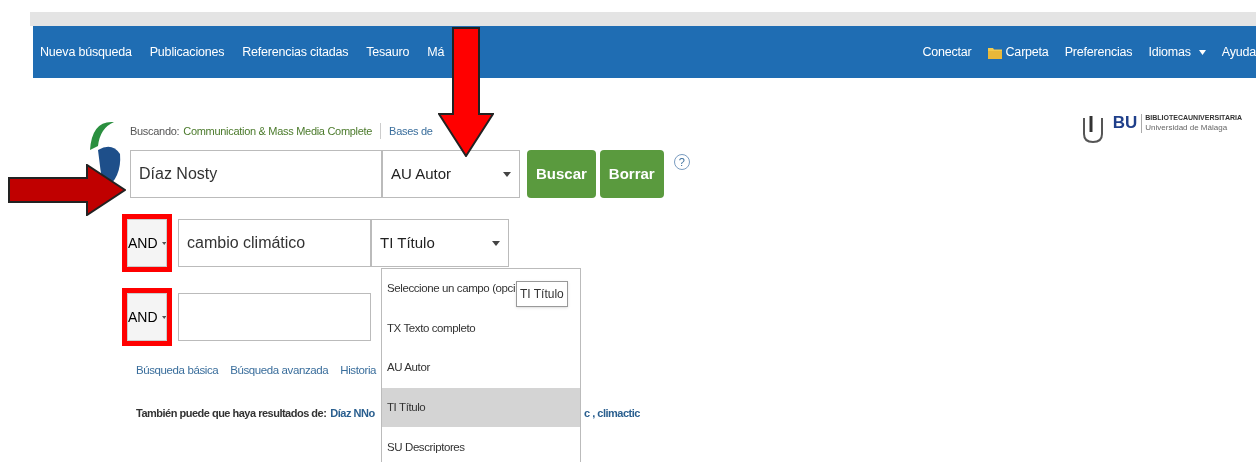  I want to click on nav-link: Publicaciones, so click(187, 52).